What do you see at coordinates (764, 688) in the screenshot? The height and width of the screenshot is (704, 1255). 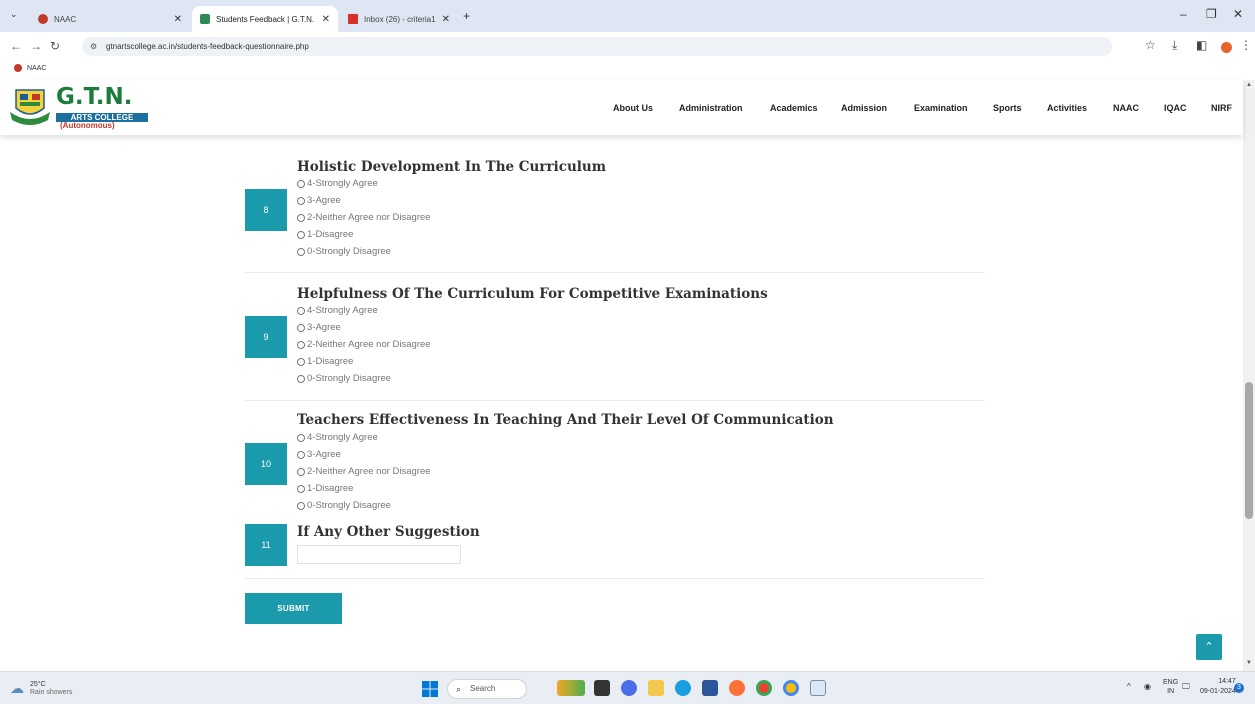 I see `chrome-icon` at bounding box center [764, 688].